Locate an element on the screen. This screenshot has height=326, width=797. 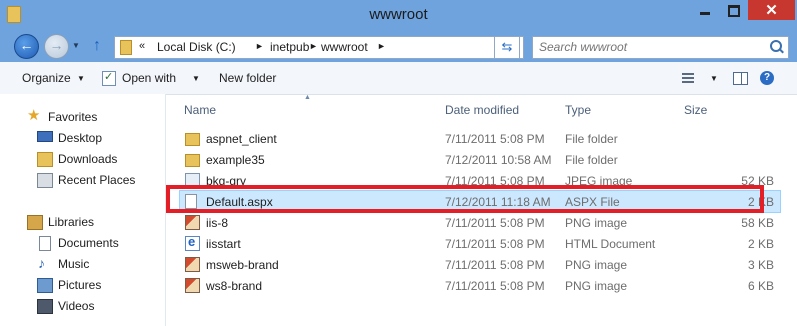
forward-button: → is located at coordinates (56, 46).